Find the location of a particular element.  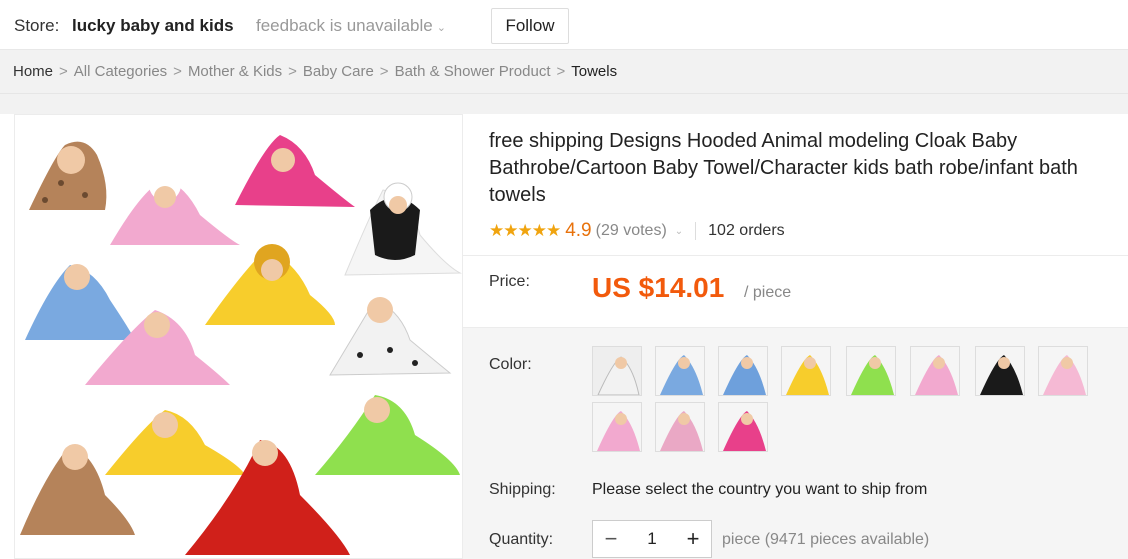

rating-row: ★★★★★ 4.9 (29 votes) ⌄ 102 orders is located at coordinates (637, 231).